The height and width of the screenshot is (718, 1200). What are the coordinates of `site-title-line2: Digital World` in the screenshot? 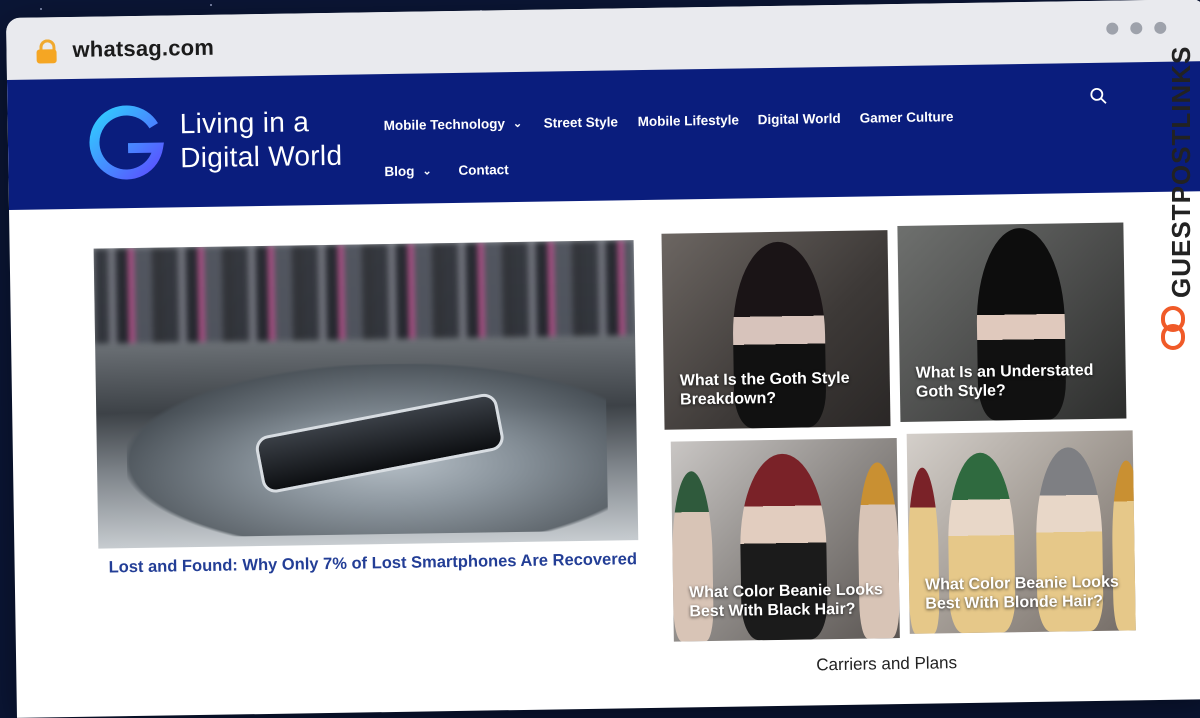 It's located at (261, 156).